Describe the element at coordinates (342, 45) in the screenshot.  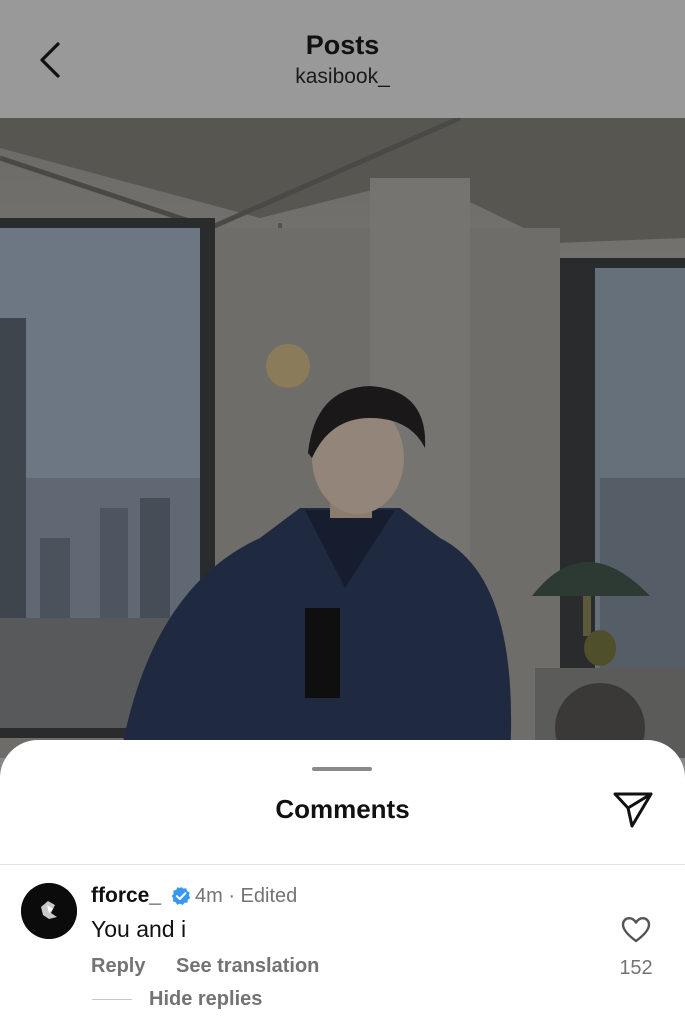
I see `page-title: Posts` at that location.